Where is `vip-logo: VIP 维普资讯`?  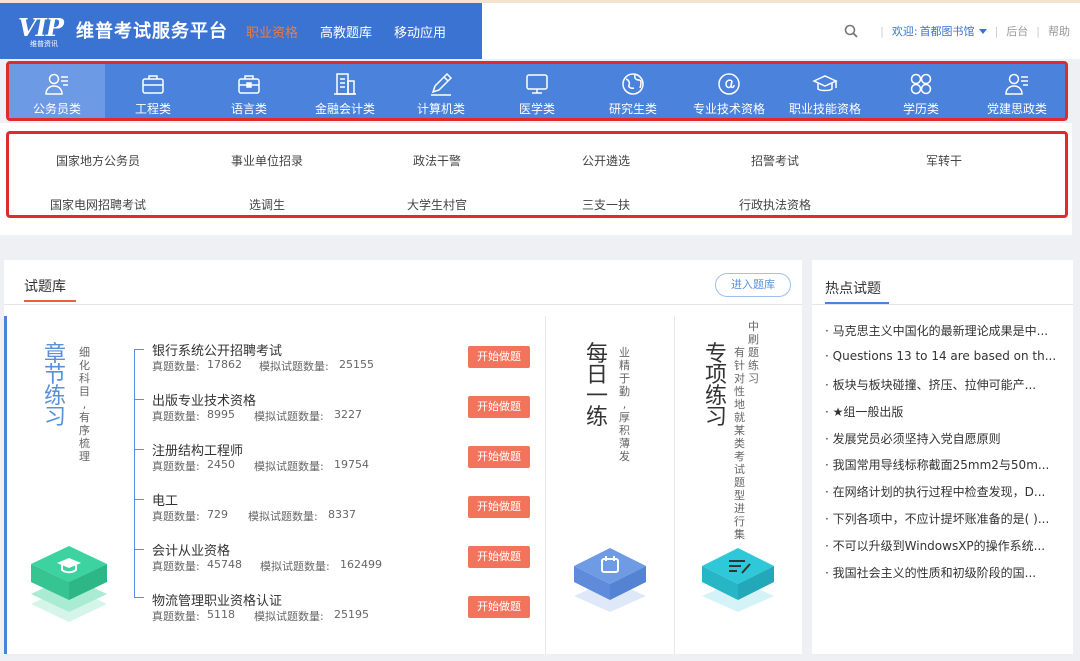 vip-logo: VIP 维普资讯 is located at coordinates (46, 31).